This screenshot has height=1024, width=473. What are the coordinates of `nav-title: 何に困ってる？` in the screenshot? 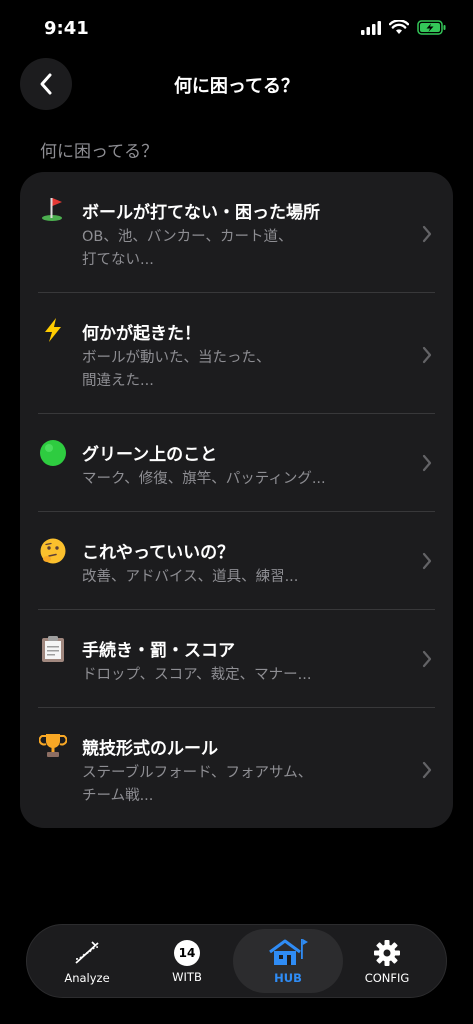 It's located at (236, 86).